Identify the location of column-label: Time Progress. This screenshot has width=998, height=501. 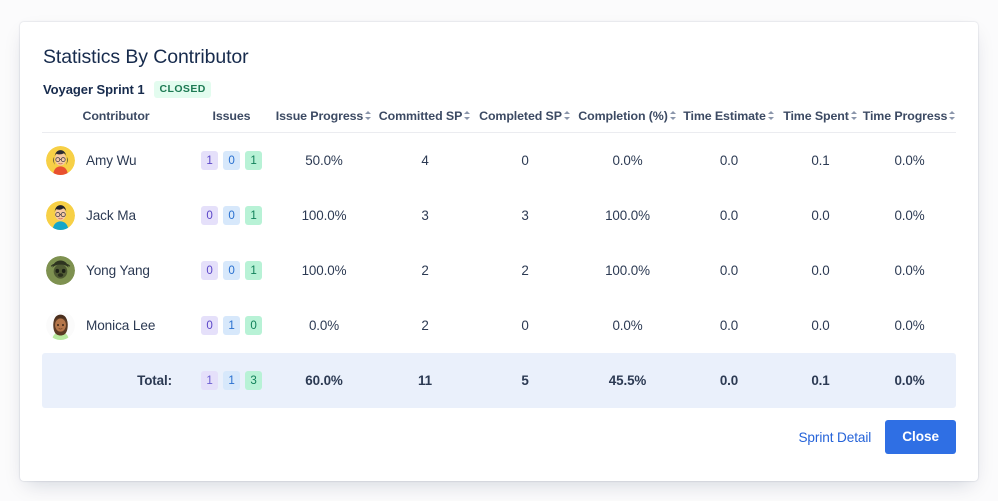
(905, 116).